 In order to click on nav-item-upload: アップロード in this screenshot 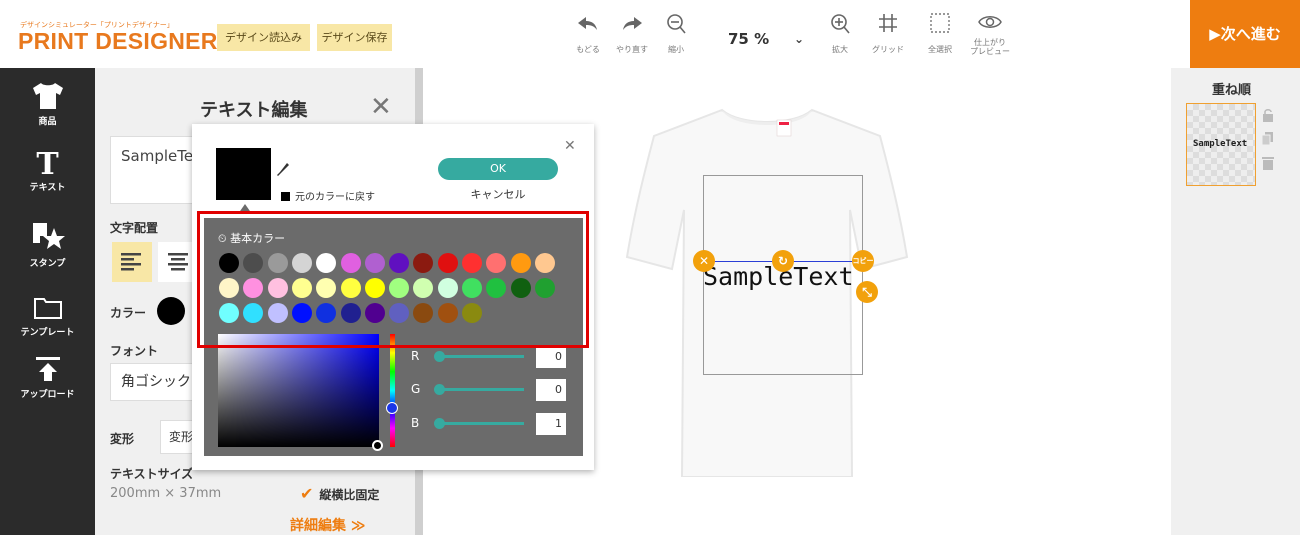, I will do `click(47, 377)`.